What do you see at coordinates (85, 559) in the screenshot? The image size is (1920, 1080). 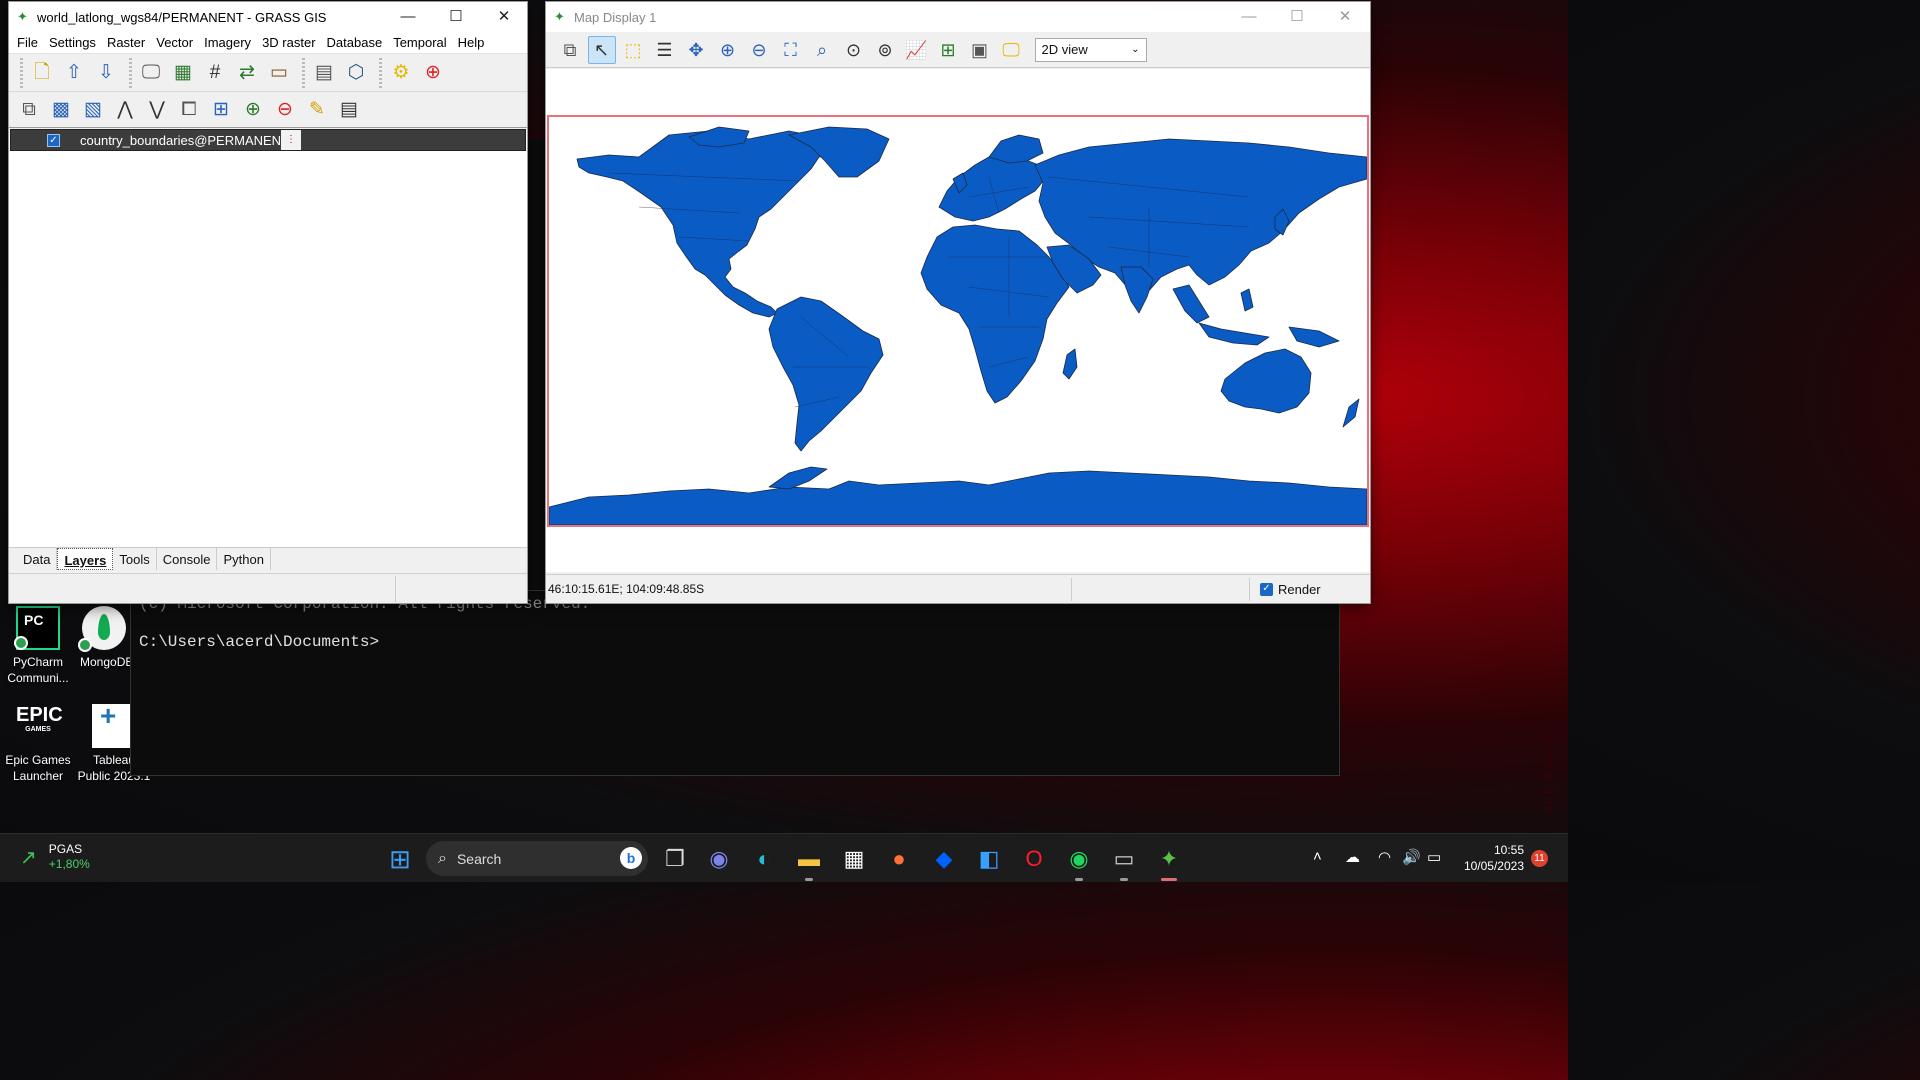 I see `tab-layers: Layers` at bounding box center [85, 559].